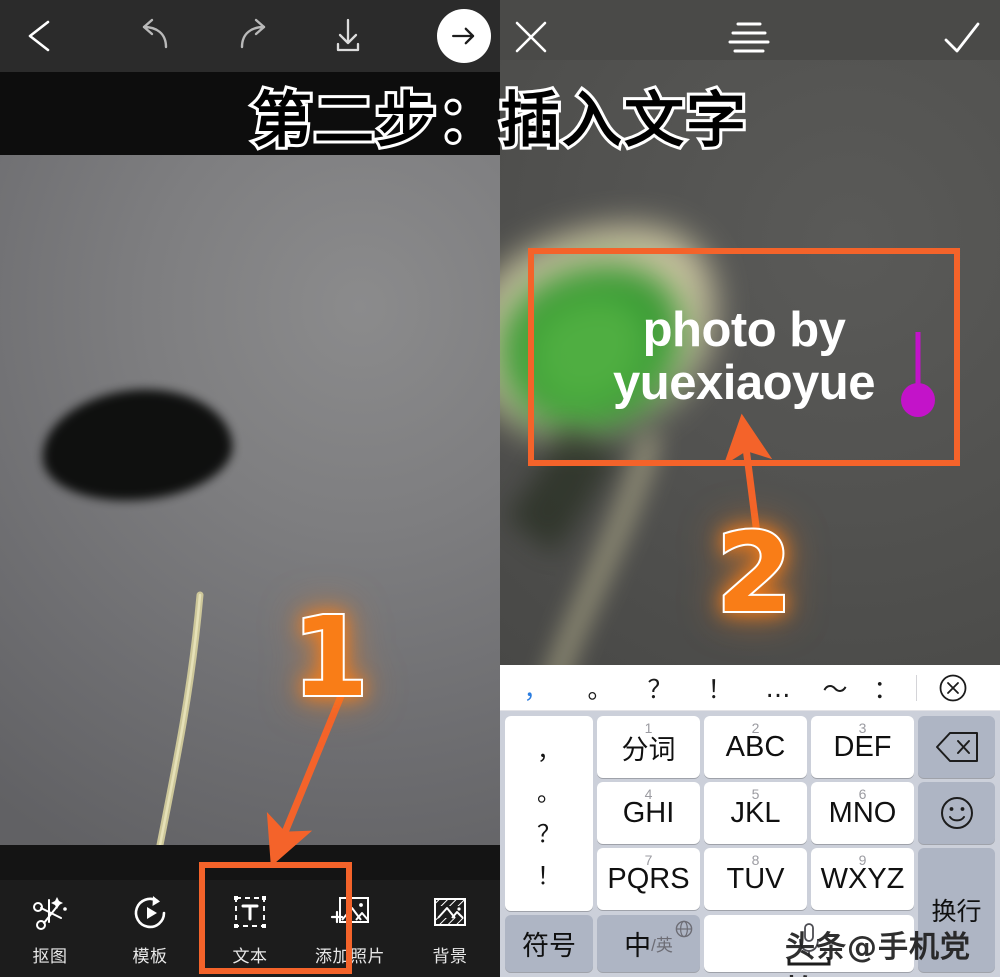  What do you see at coordinates (918, 375) in the screenshot?
I see `text-cursor-handle` at bounding box center [918, 375].